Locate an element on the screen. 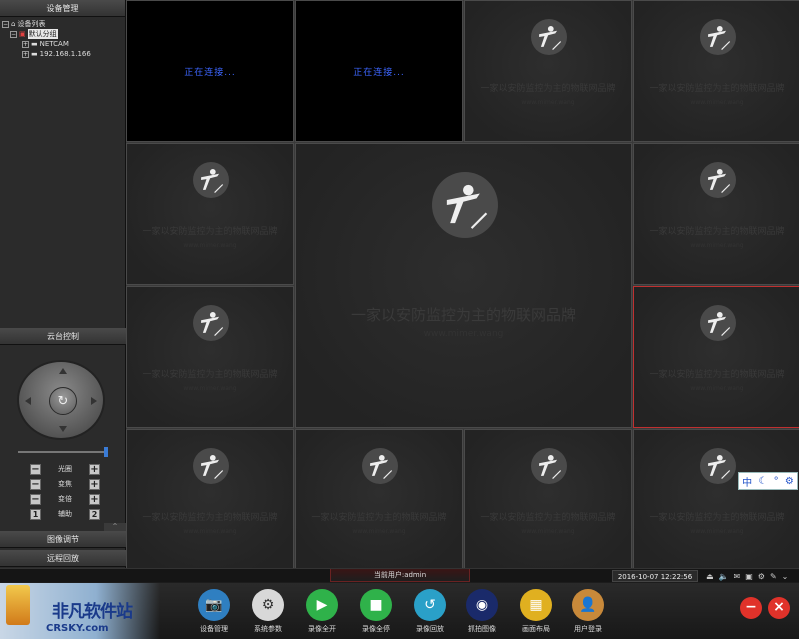 The width and height of the screenshot is (799, 639). eject-icon: ⏏ is located at coordinates (710, 576).